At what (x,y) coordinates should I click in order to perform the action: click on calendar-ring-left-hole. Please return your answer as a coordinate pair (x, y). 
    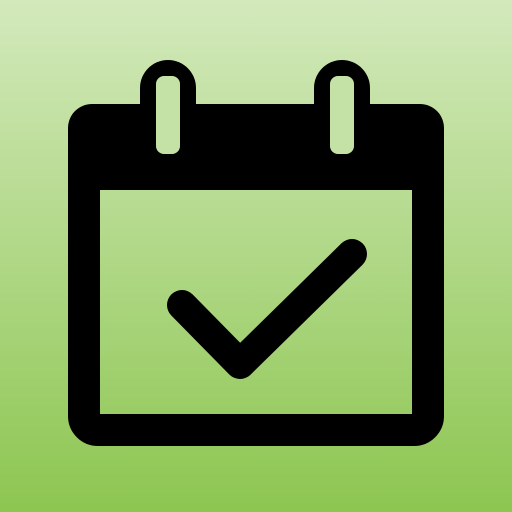
    Looking at the image, I should click on (168, 115).